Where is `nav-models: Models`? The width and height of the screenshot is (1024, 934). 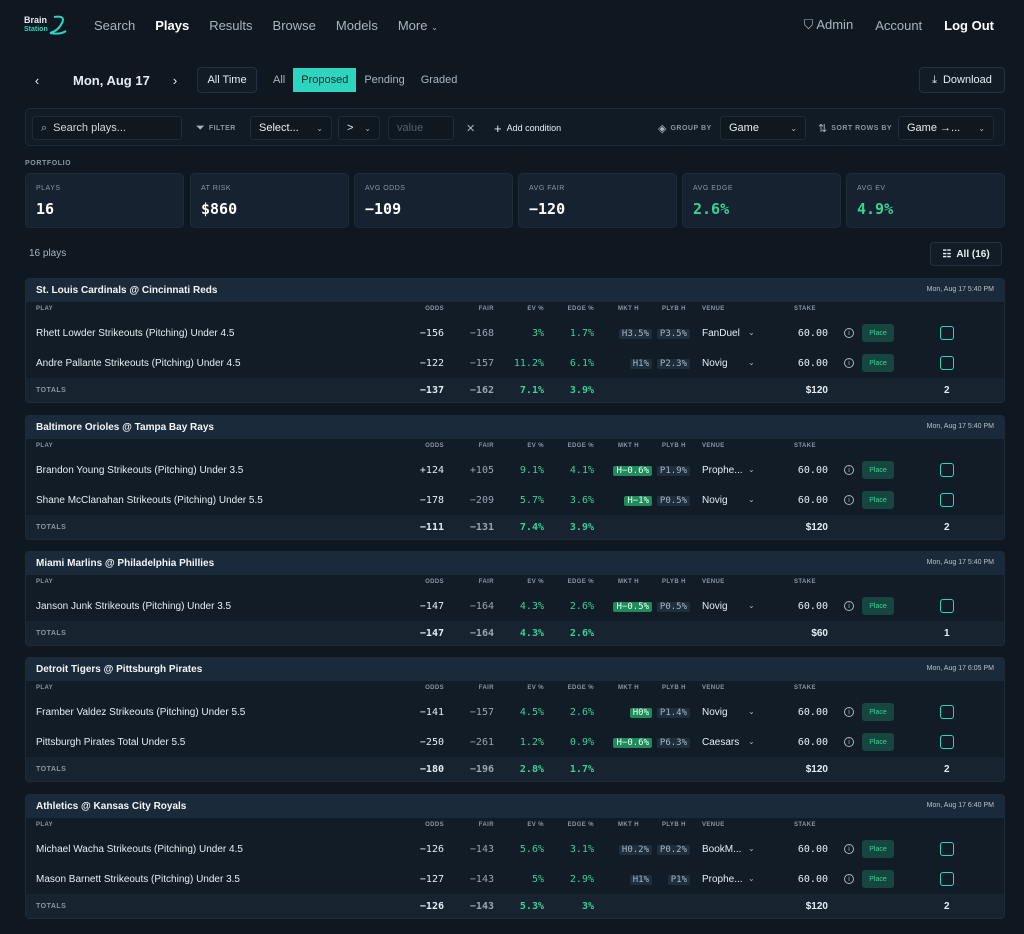
nav-models: Models is located at coordinates (357, 25).